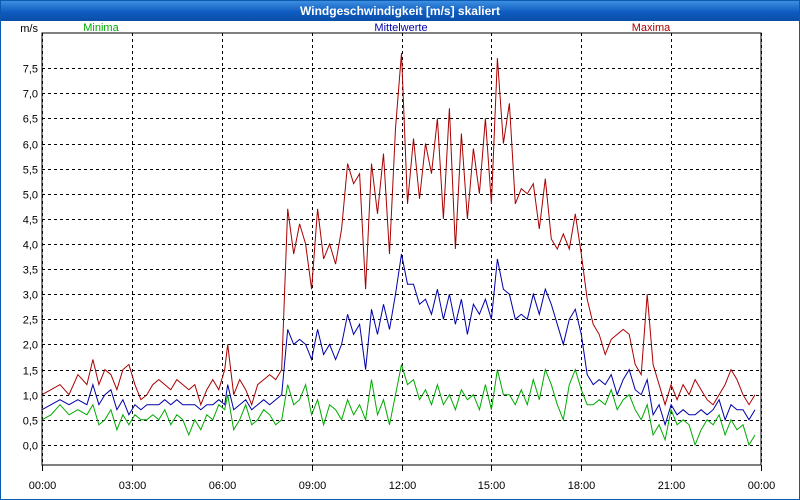  I want to click on legend-minima: Minima, so click(101, 28).